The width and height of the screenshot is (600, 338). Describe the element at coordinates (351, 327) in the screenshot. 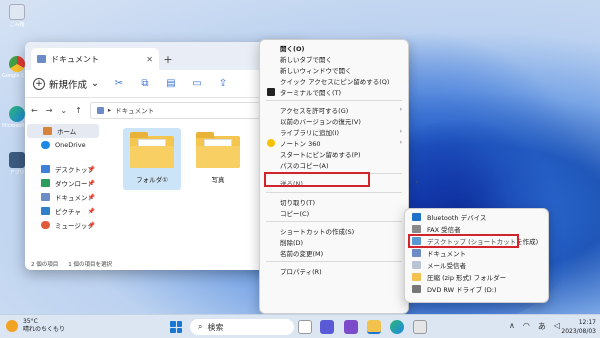

I see `chat-icon` at that location.